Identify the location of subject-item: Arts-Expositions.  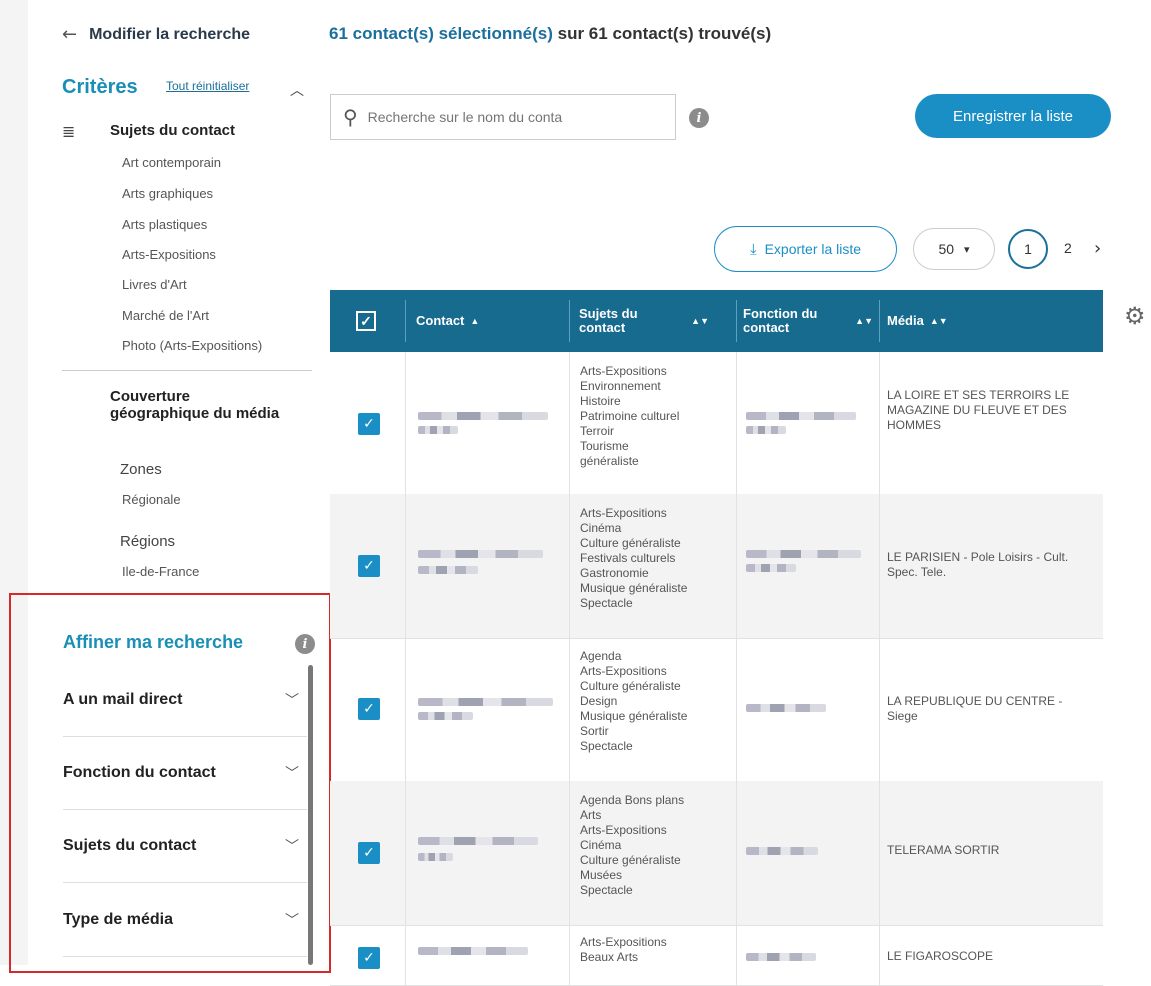
(169, 254).